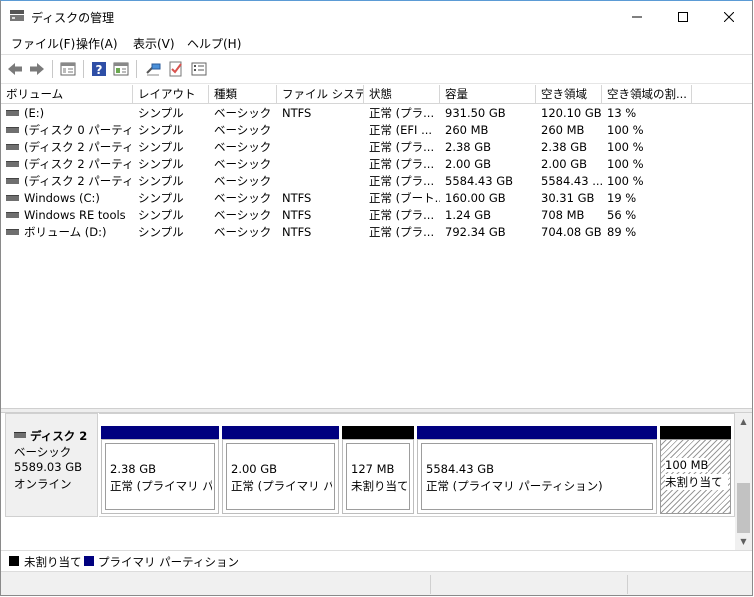 This screenshot has width=754, height=597. What do you see at coordinates (154, 43) in the screenshot?
I see `menu-view: 表示(V)` at bounding box center [154, 43].